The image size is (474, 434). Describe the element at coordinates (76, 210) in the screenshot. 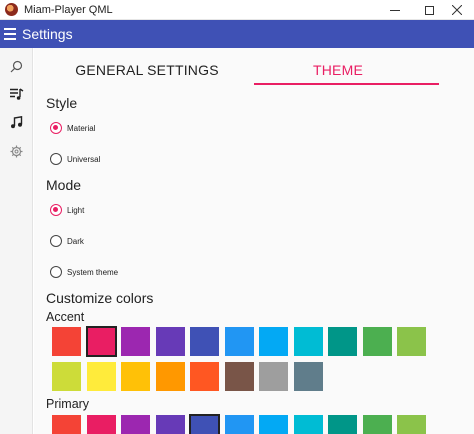

I see `radio-label: Light` at that location.